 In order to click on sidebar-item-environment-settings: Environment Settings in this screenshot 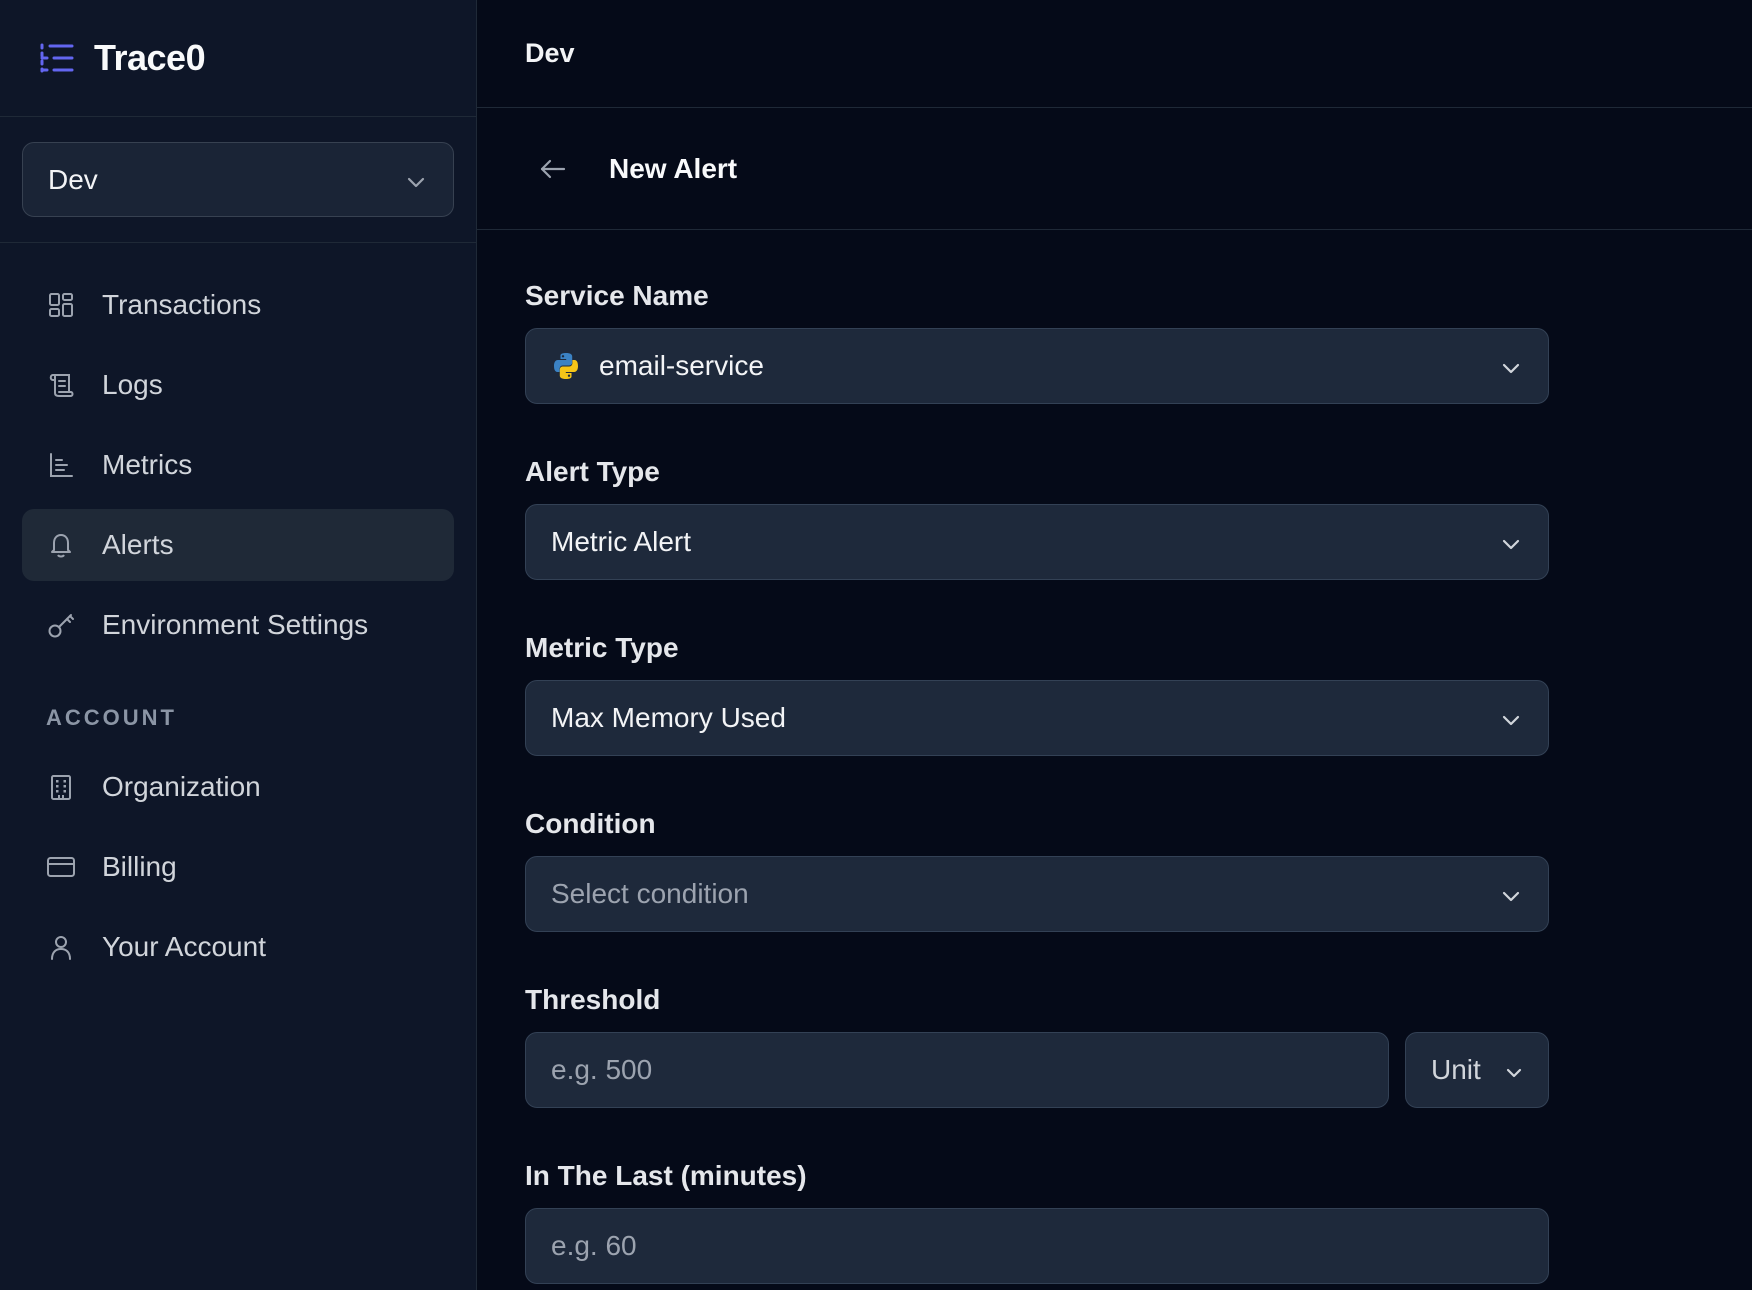, I will do `click(238, 625)`.